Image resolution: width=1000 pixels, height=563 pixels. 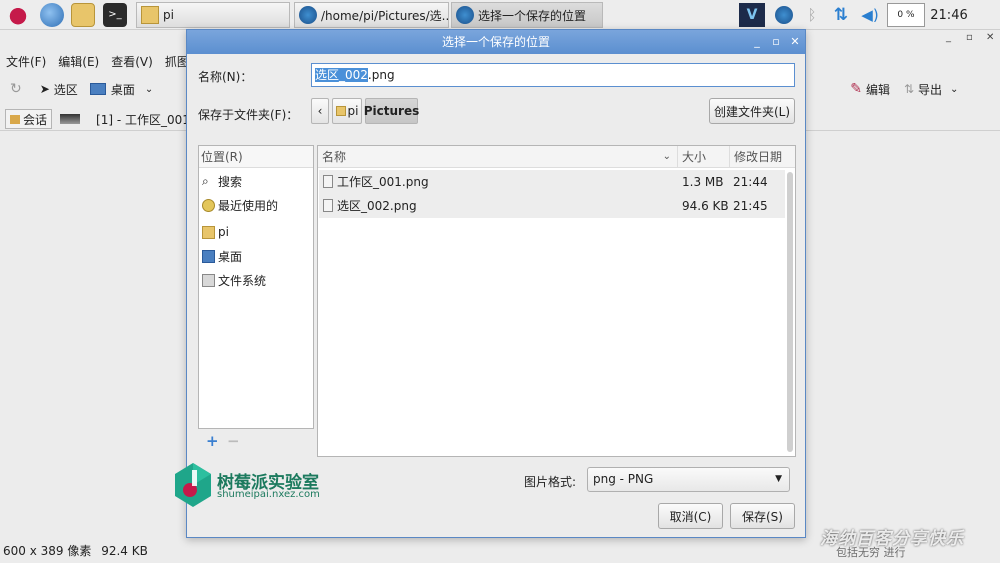 I want to click on filename-extension: .png, so click(x=381, y=75).